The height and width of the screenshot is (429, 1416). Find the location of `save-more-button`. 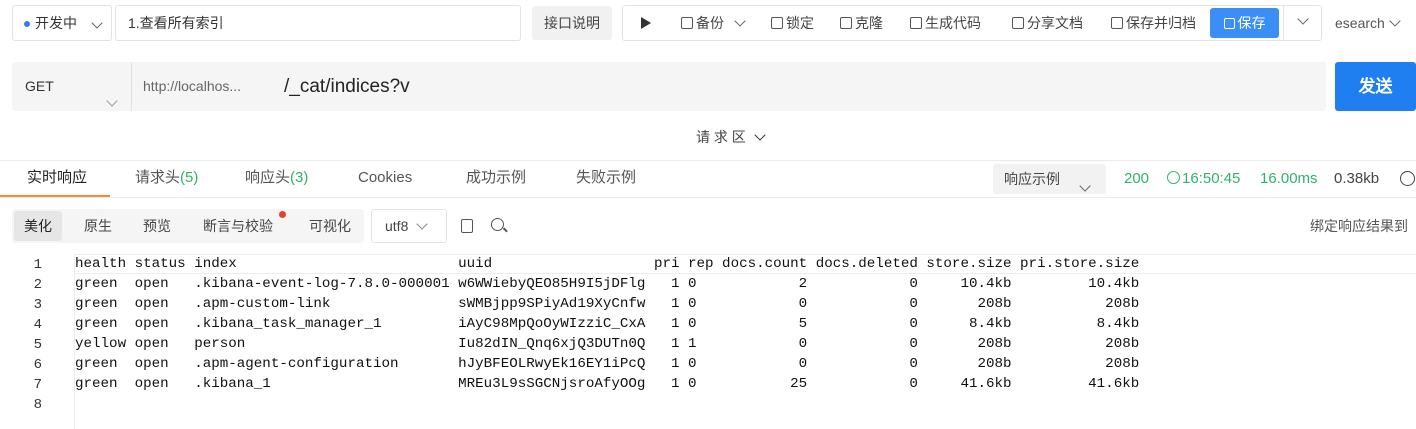

save-more-button is located at coordinates (1302, 23).